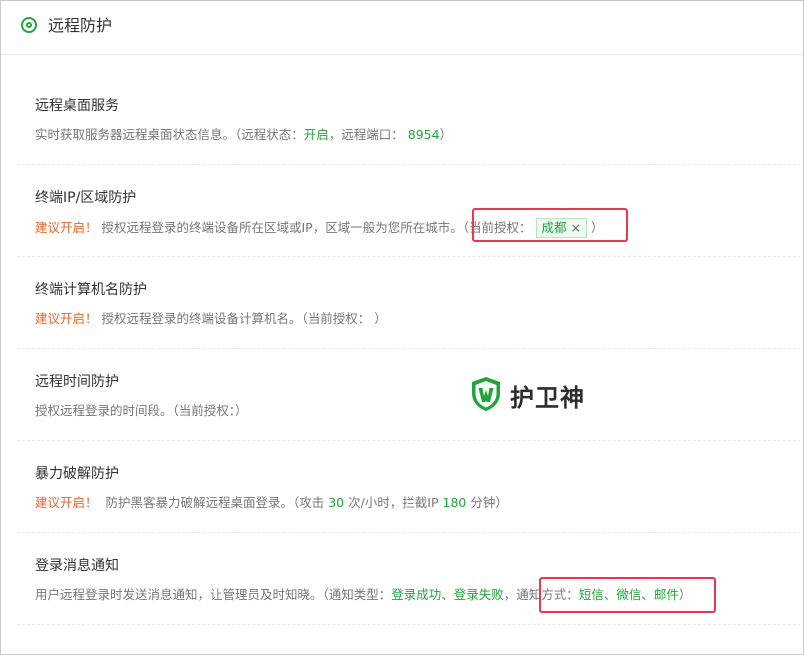  What do you see at coordinates (77, 566) in the screenshot?
I see `section-title: 登录消息通知` at bounding box center [77, 566].